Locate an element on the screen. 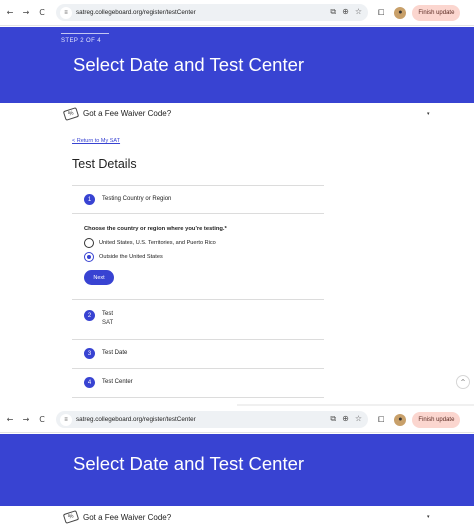 The height and width of the screenshot is (527, 474). scroll-to-top-button: ^ is located at coordinates (463, 382).